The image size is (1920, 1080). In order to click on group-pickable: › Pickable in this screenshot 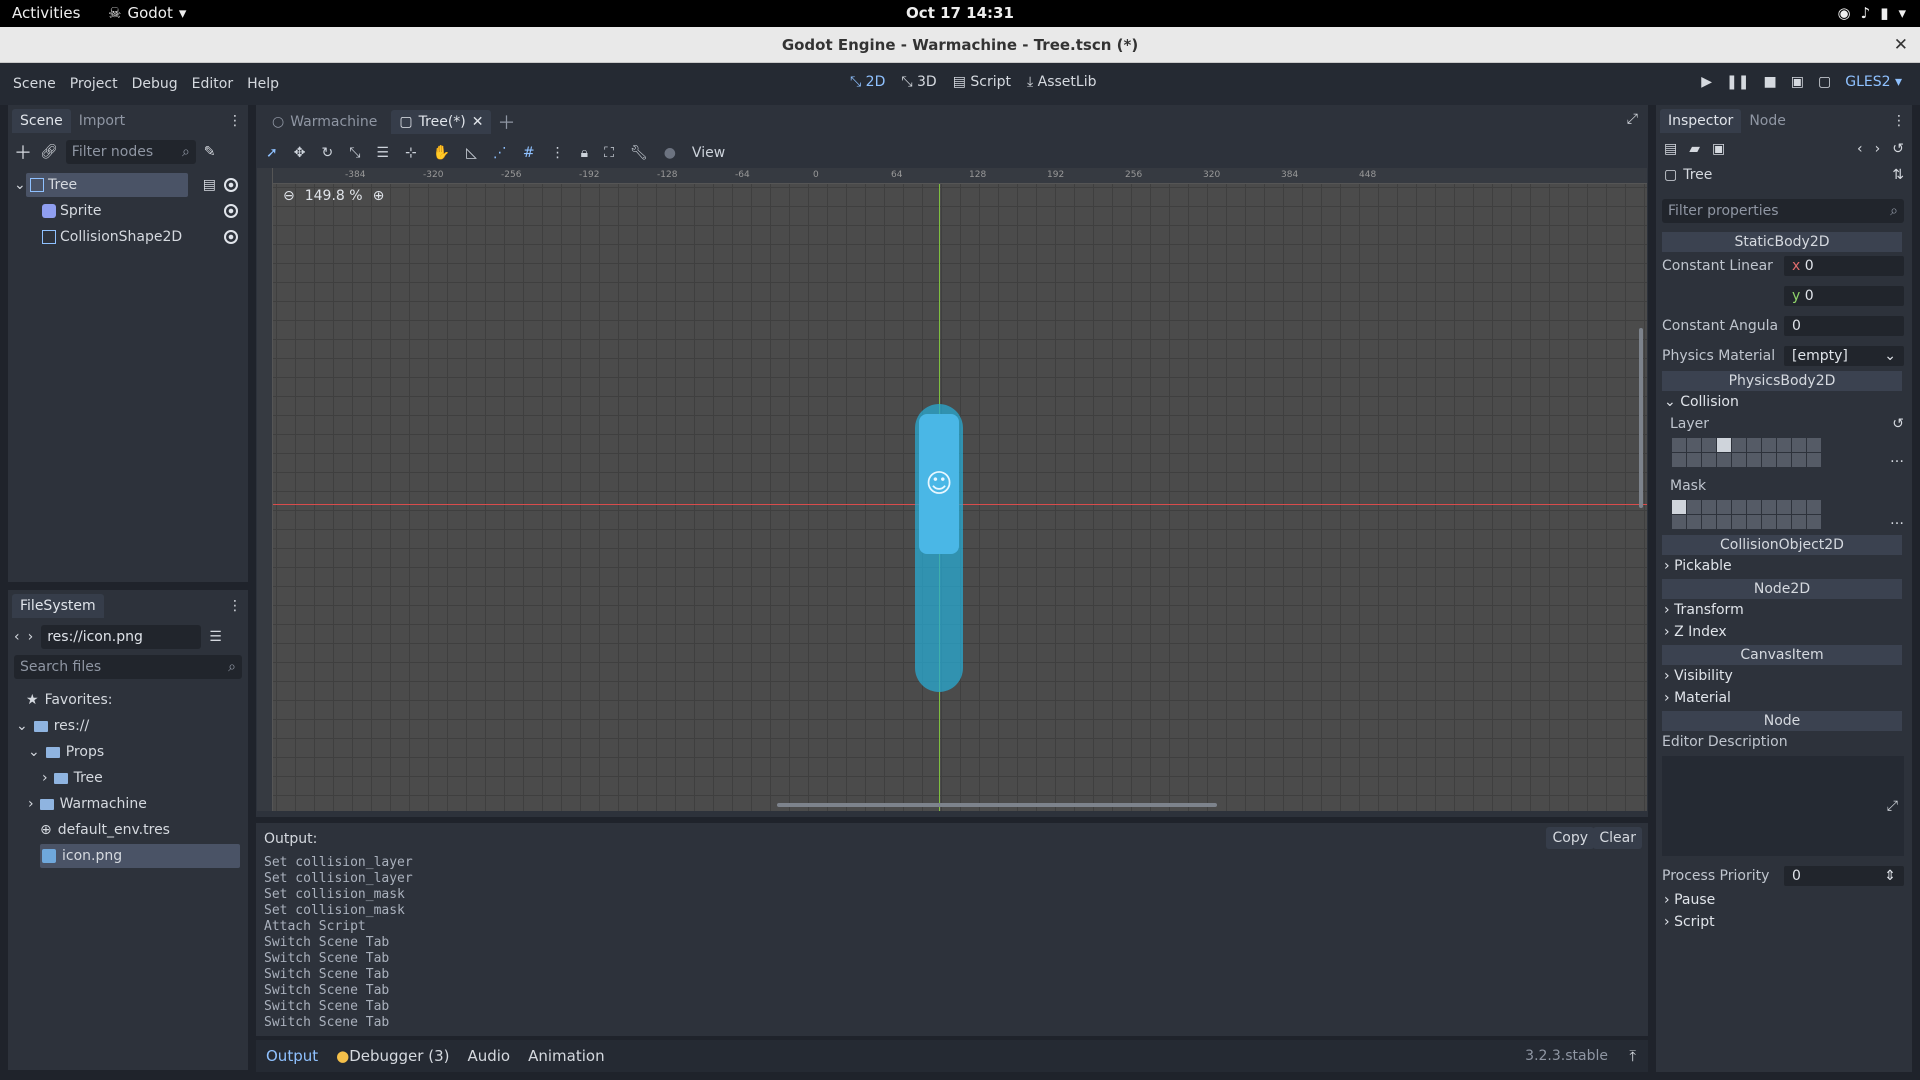, I will do `click(1698, 566)`.